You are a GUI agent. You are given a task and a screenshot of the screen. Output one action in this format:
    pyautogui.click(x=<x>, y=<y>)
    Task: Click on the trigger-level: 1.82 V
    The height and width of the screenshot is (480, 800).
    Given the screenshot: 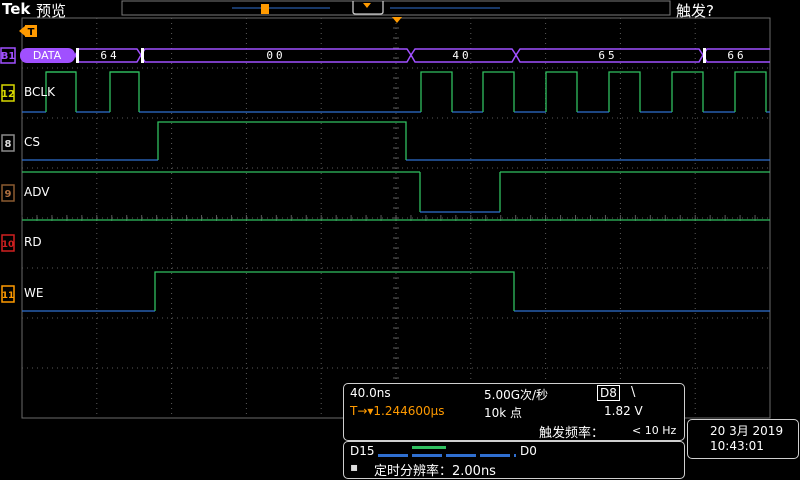 What is the action you would take?
    pyautogui.click(x=623, y=411)
    